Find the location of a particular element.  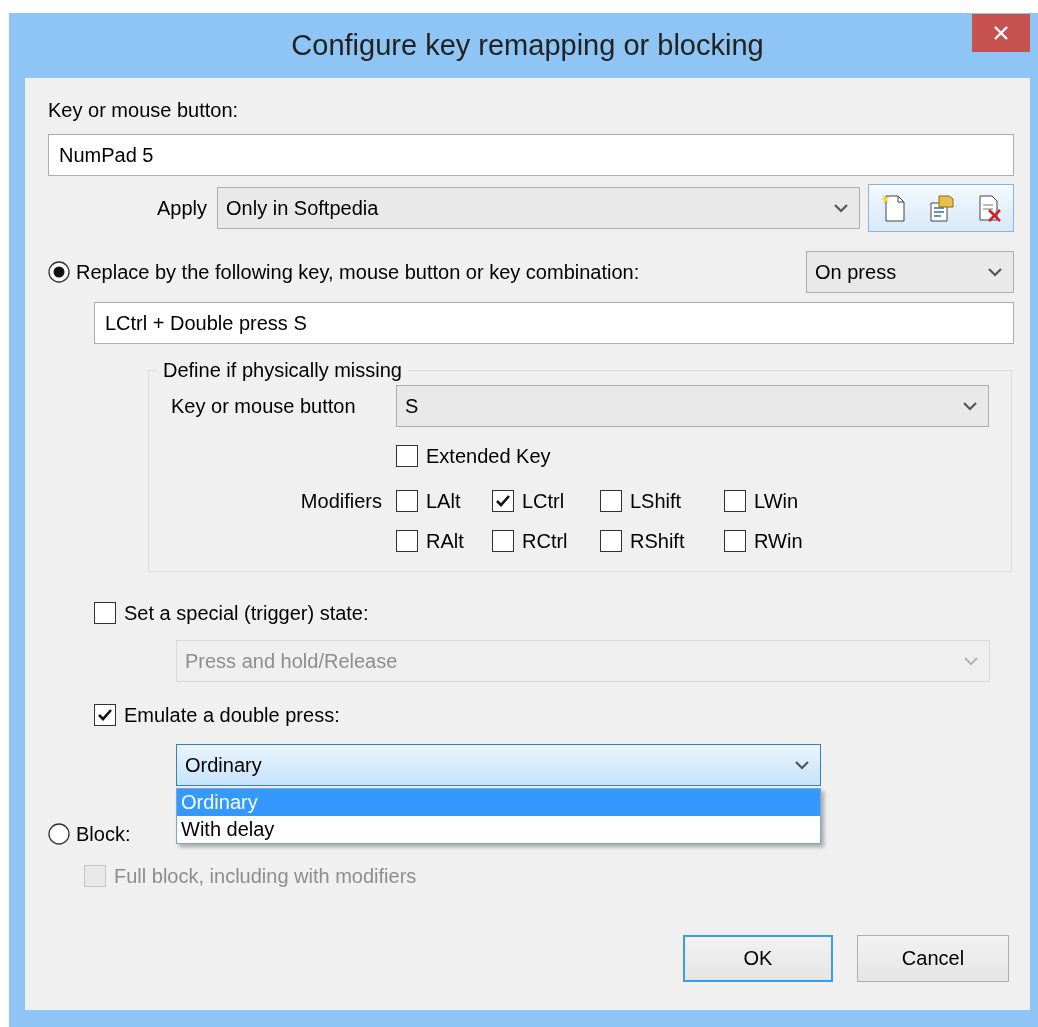

apply-label: Apply is located at coordinates (182, 208).